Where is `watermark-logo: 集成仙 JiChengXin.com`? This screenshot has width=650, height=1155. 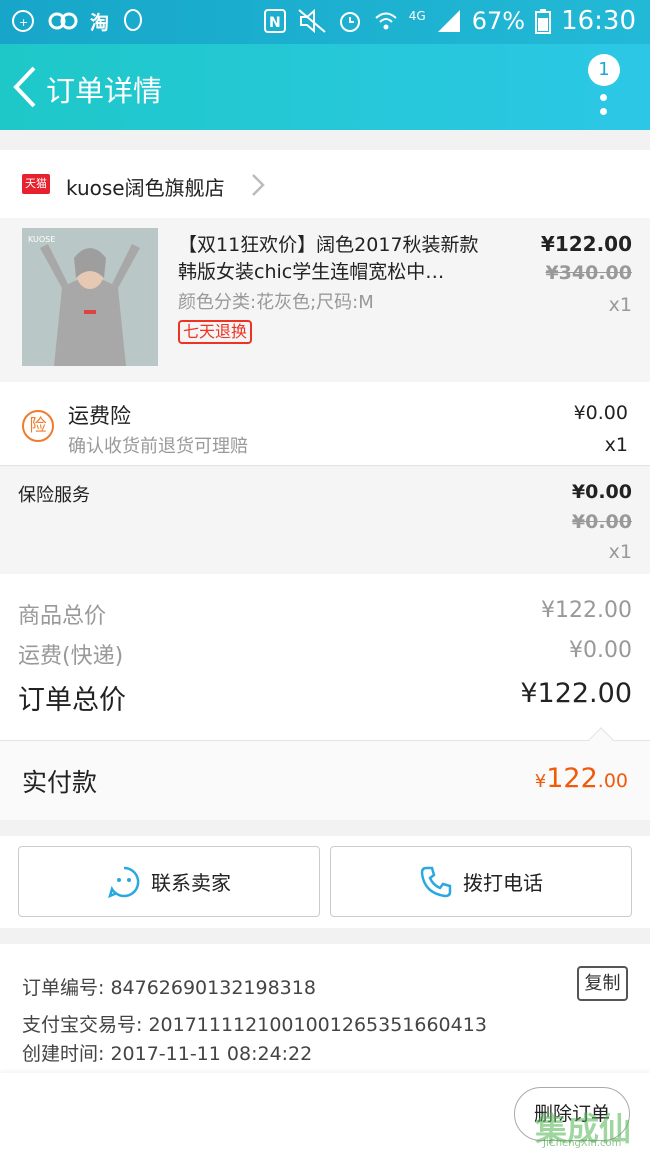 watermark-logo: 集成仙 JiChengXin.com is located at coordinates (591, 1128).